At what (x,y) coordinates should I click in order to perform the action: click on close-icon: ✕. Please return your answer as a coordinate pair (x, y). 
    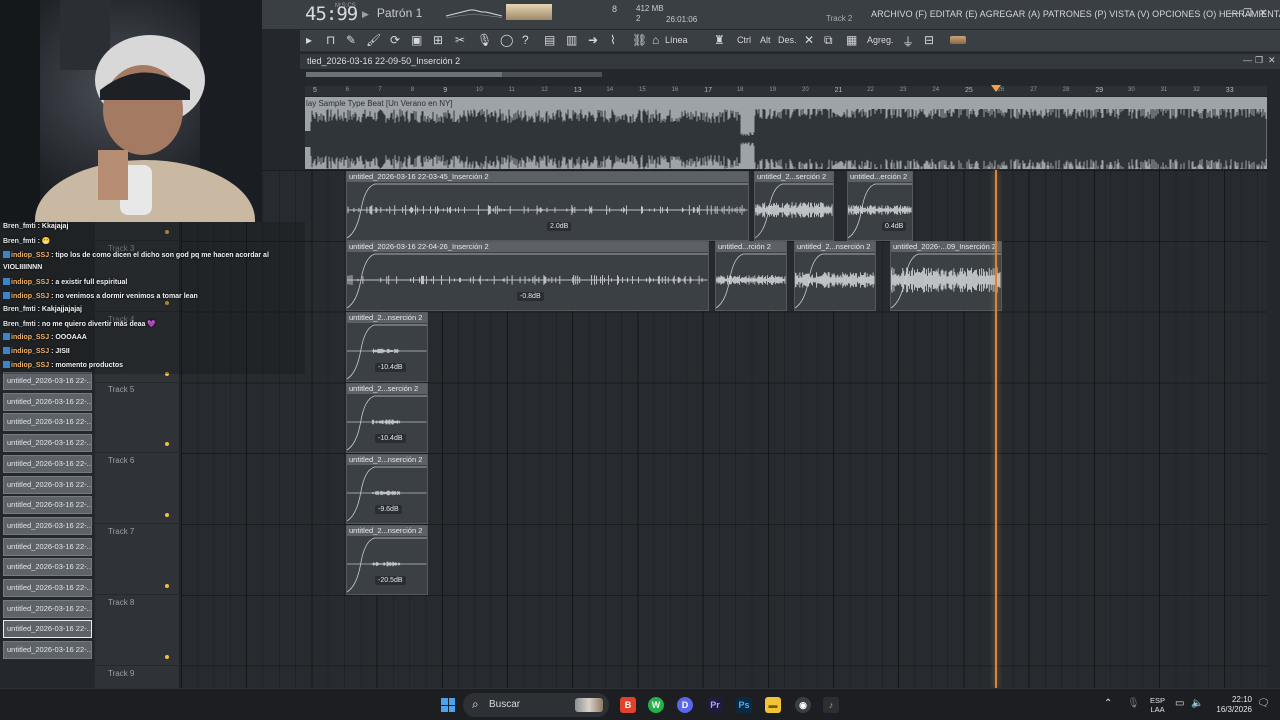
    Looking at the image, I should click on (1263, 13).